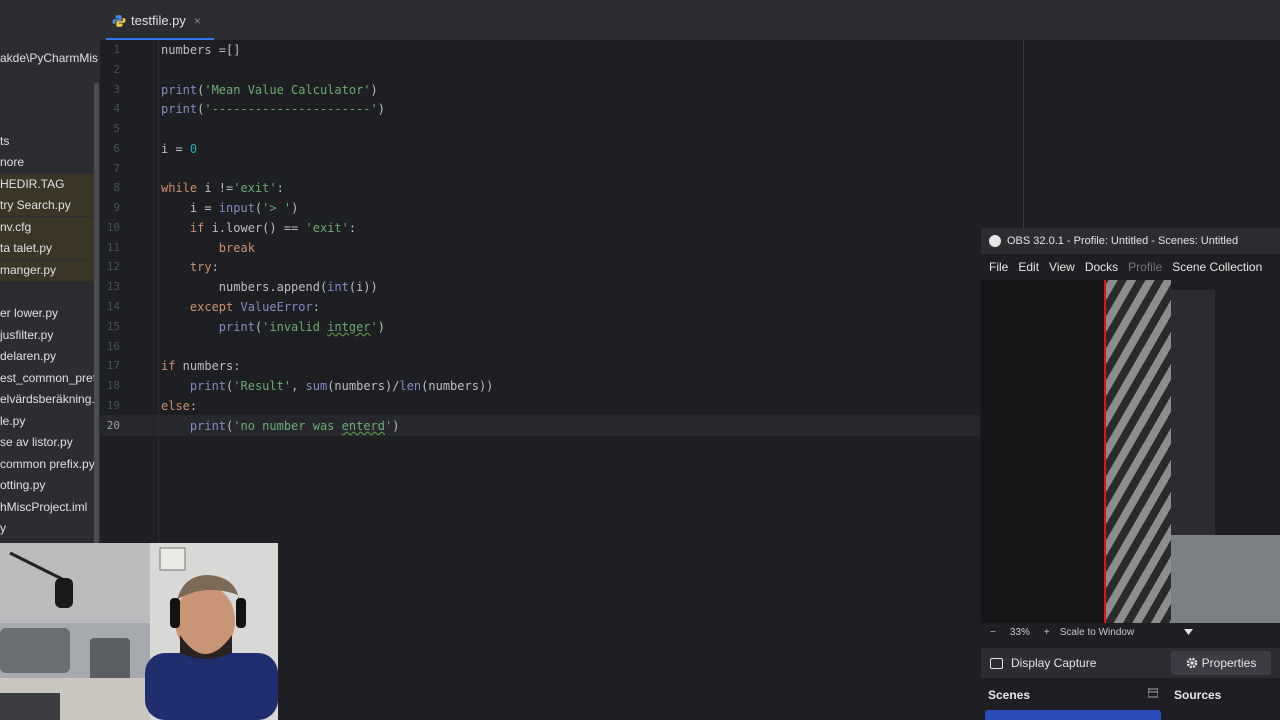 The width and height of the screenshot is (1280, 720). I want to click on preview-sidebar-thumbnail, so click(1193, 412).